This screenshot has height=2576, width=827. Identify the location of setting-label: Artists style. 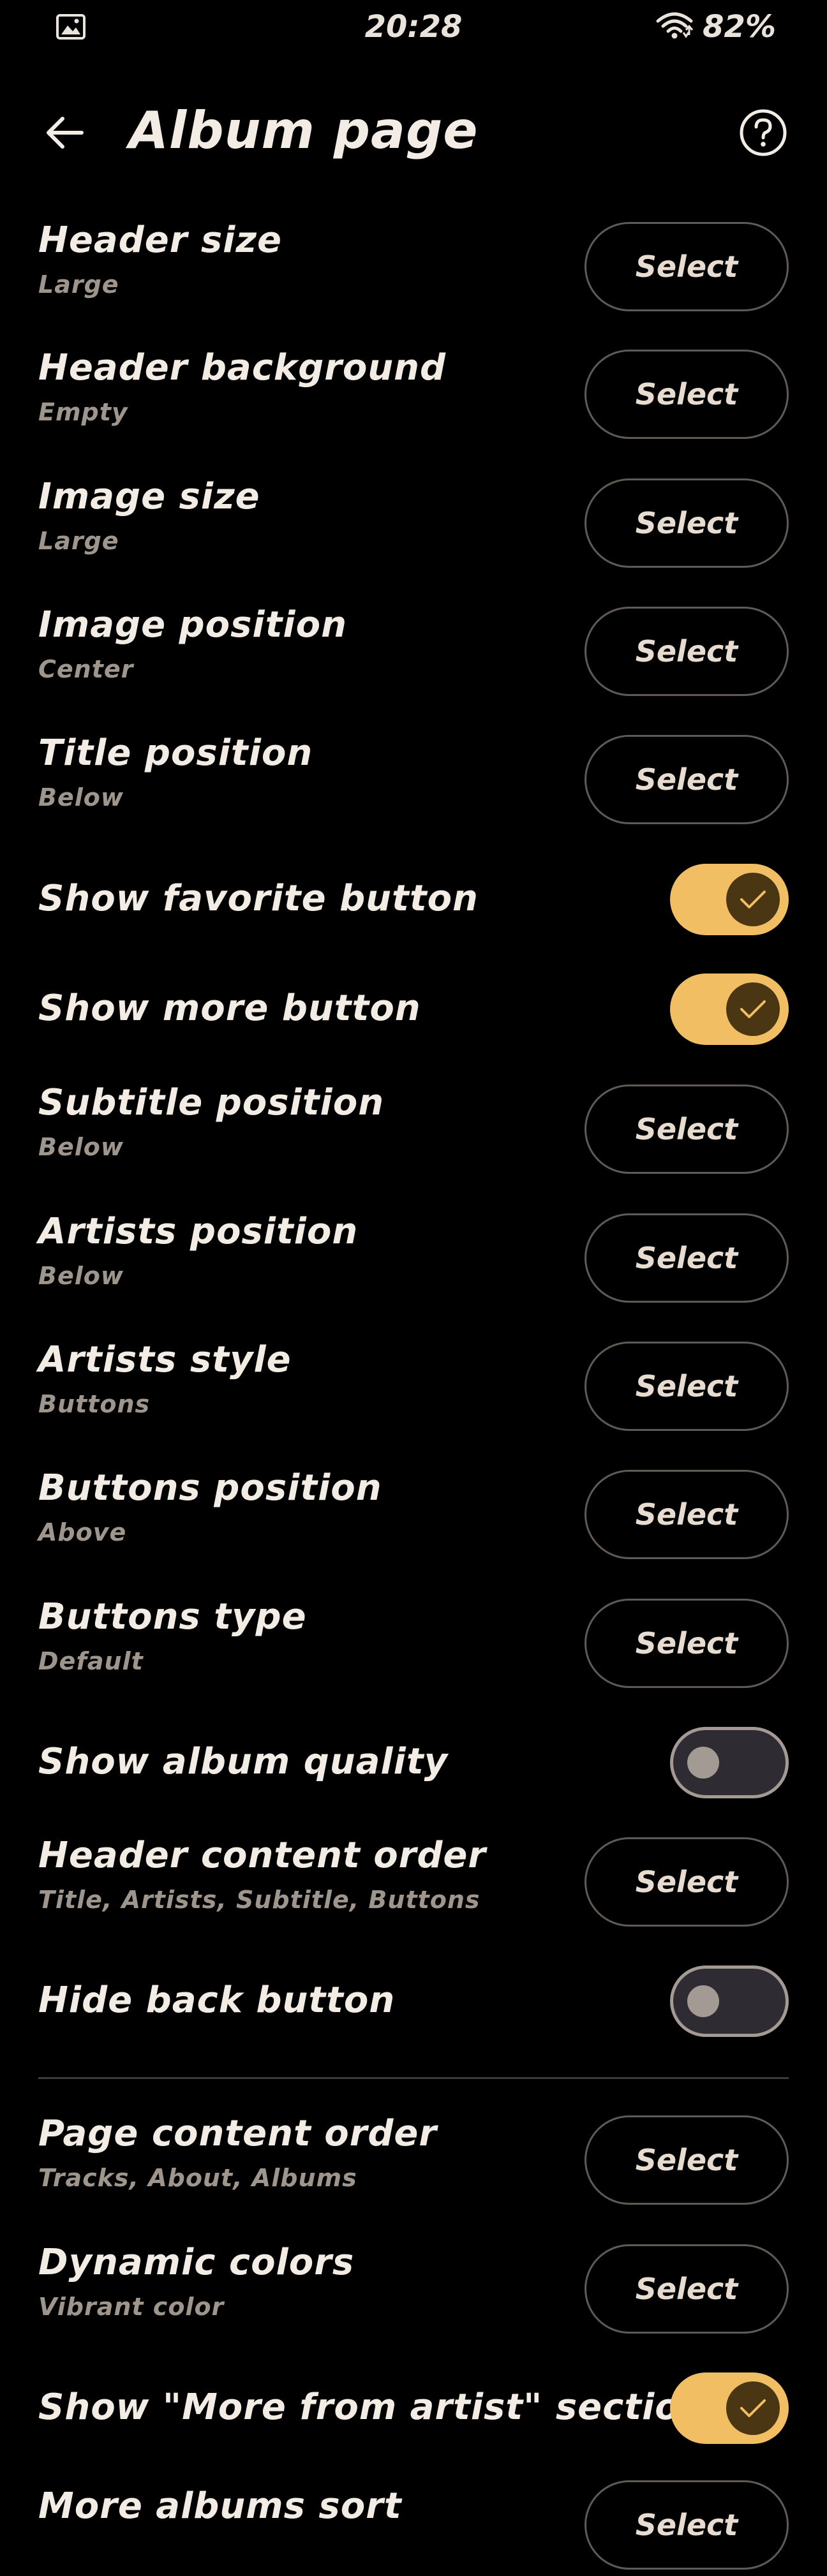
(165, 1360).